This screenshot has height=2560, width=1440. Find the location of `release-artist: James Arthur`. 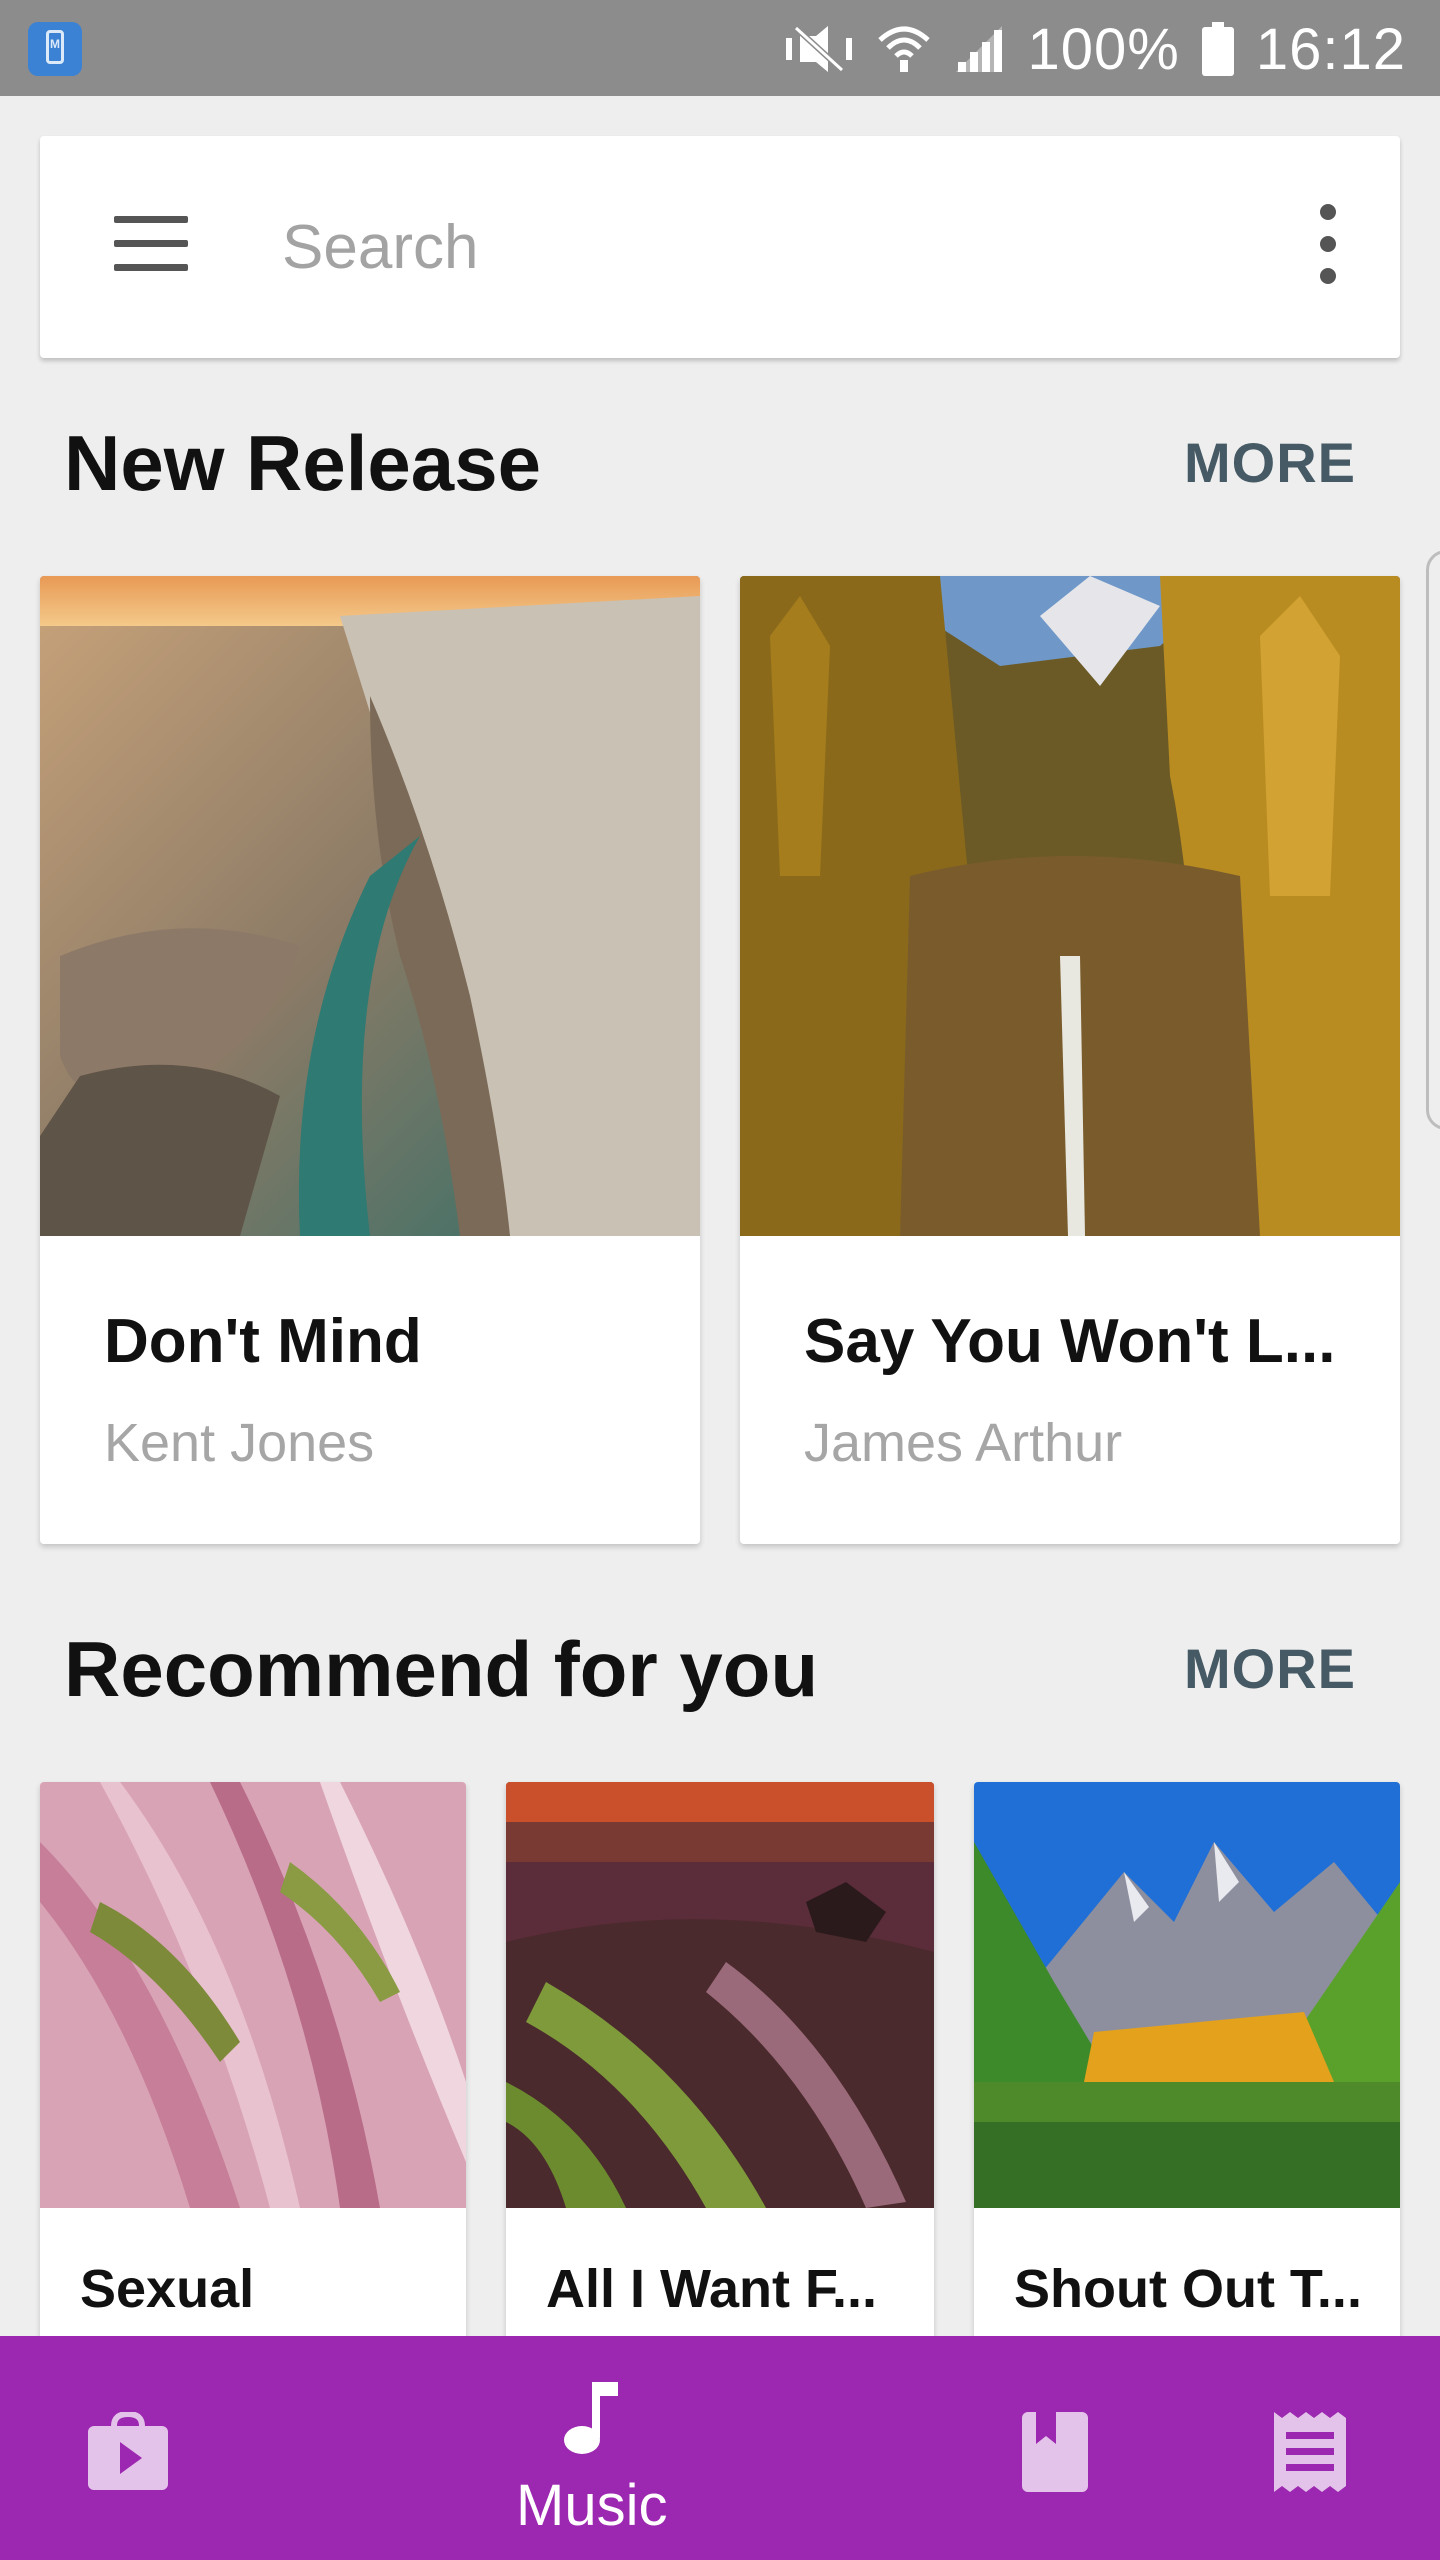

release-artist: James Arthur is located at coordinates (963, 1443).